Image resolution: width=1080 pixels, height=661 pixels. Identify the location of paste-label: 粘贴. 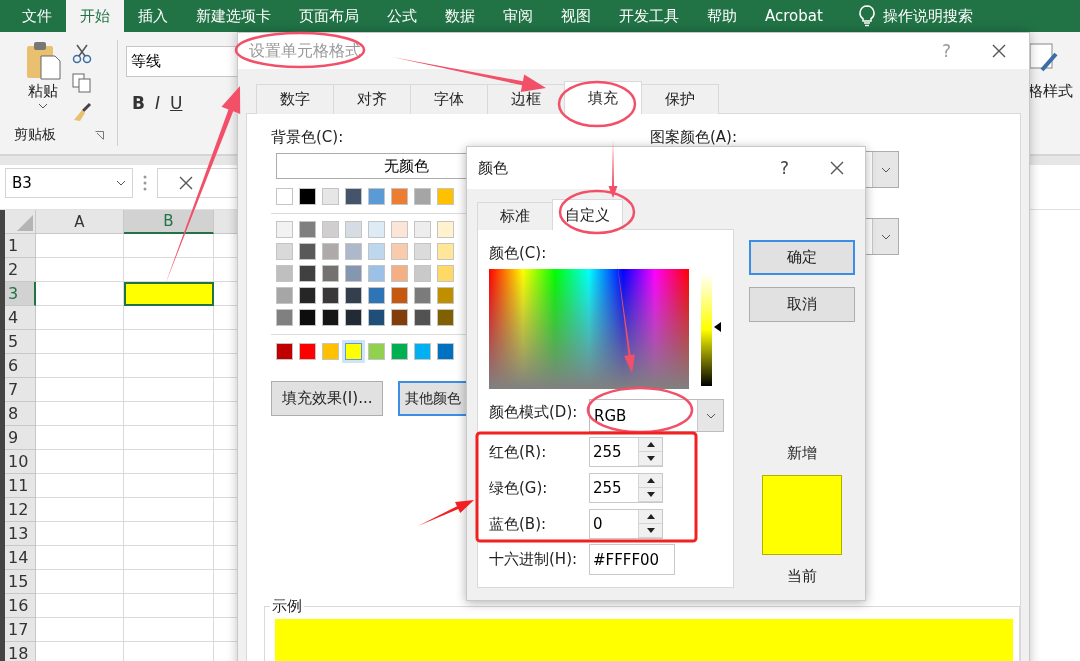
(43, 91).